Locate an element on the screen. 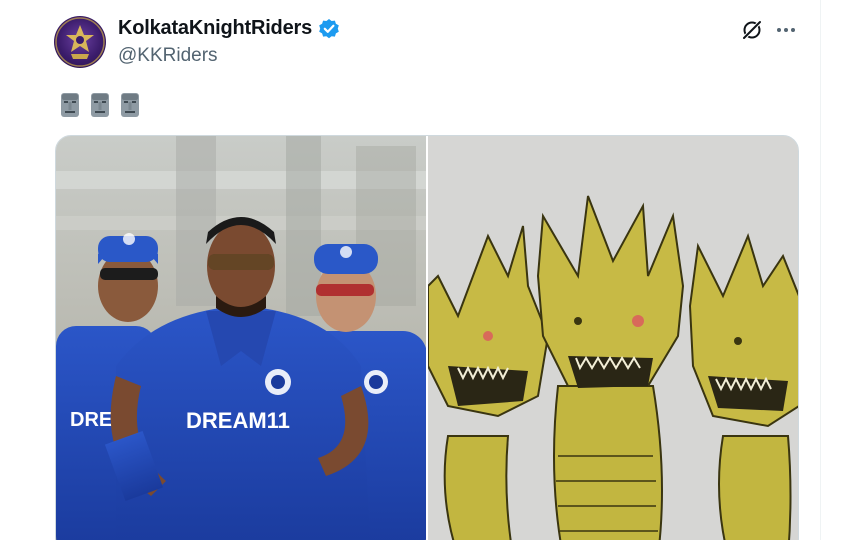  verified-badge-icon is located at coordinates (329, 29).